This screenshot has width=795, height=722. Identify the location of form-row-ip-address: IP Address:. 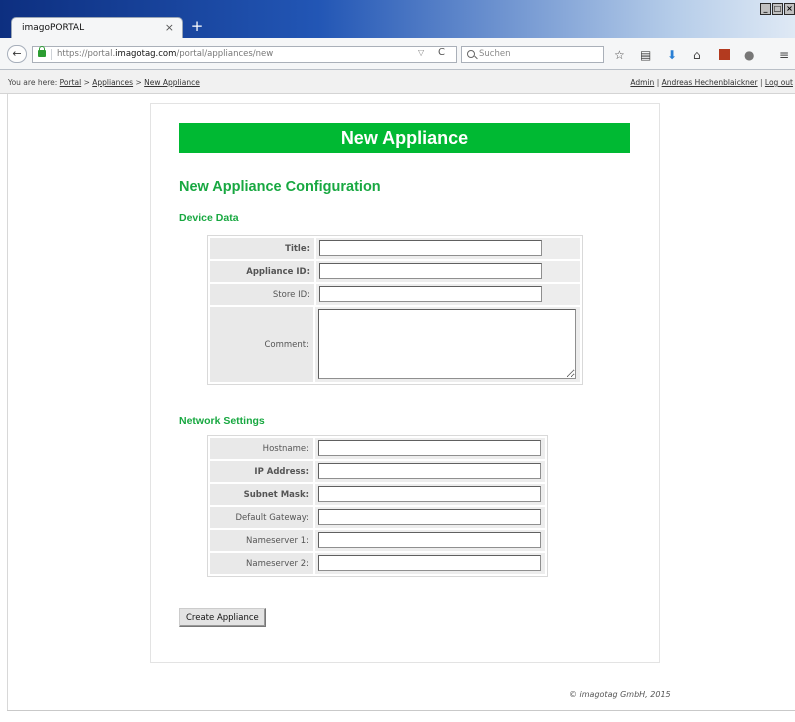
(377, 471).